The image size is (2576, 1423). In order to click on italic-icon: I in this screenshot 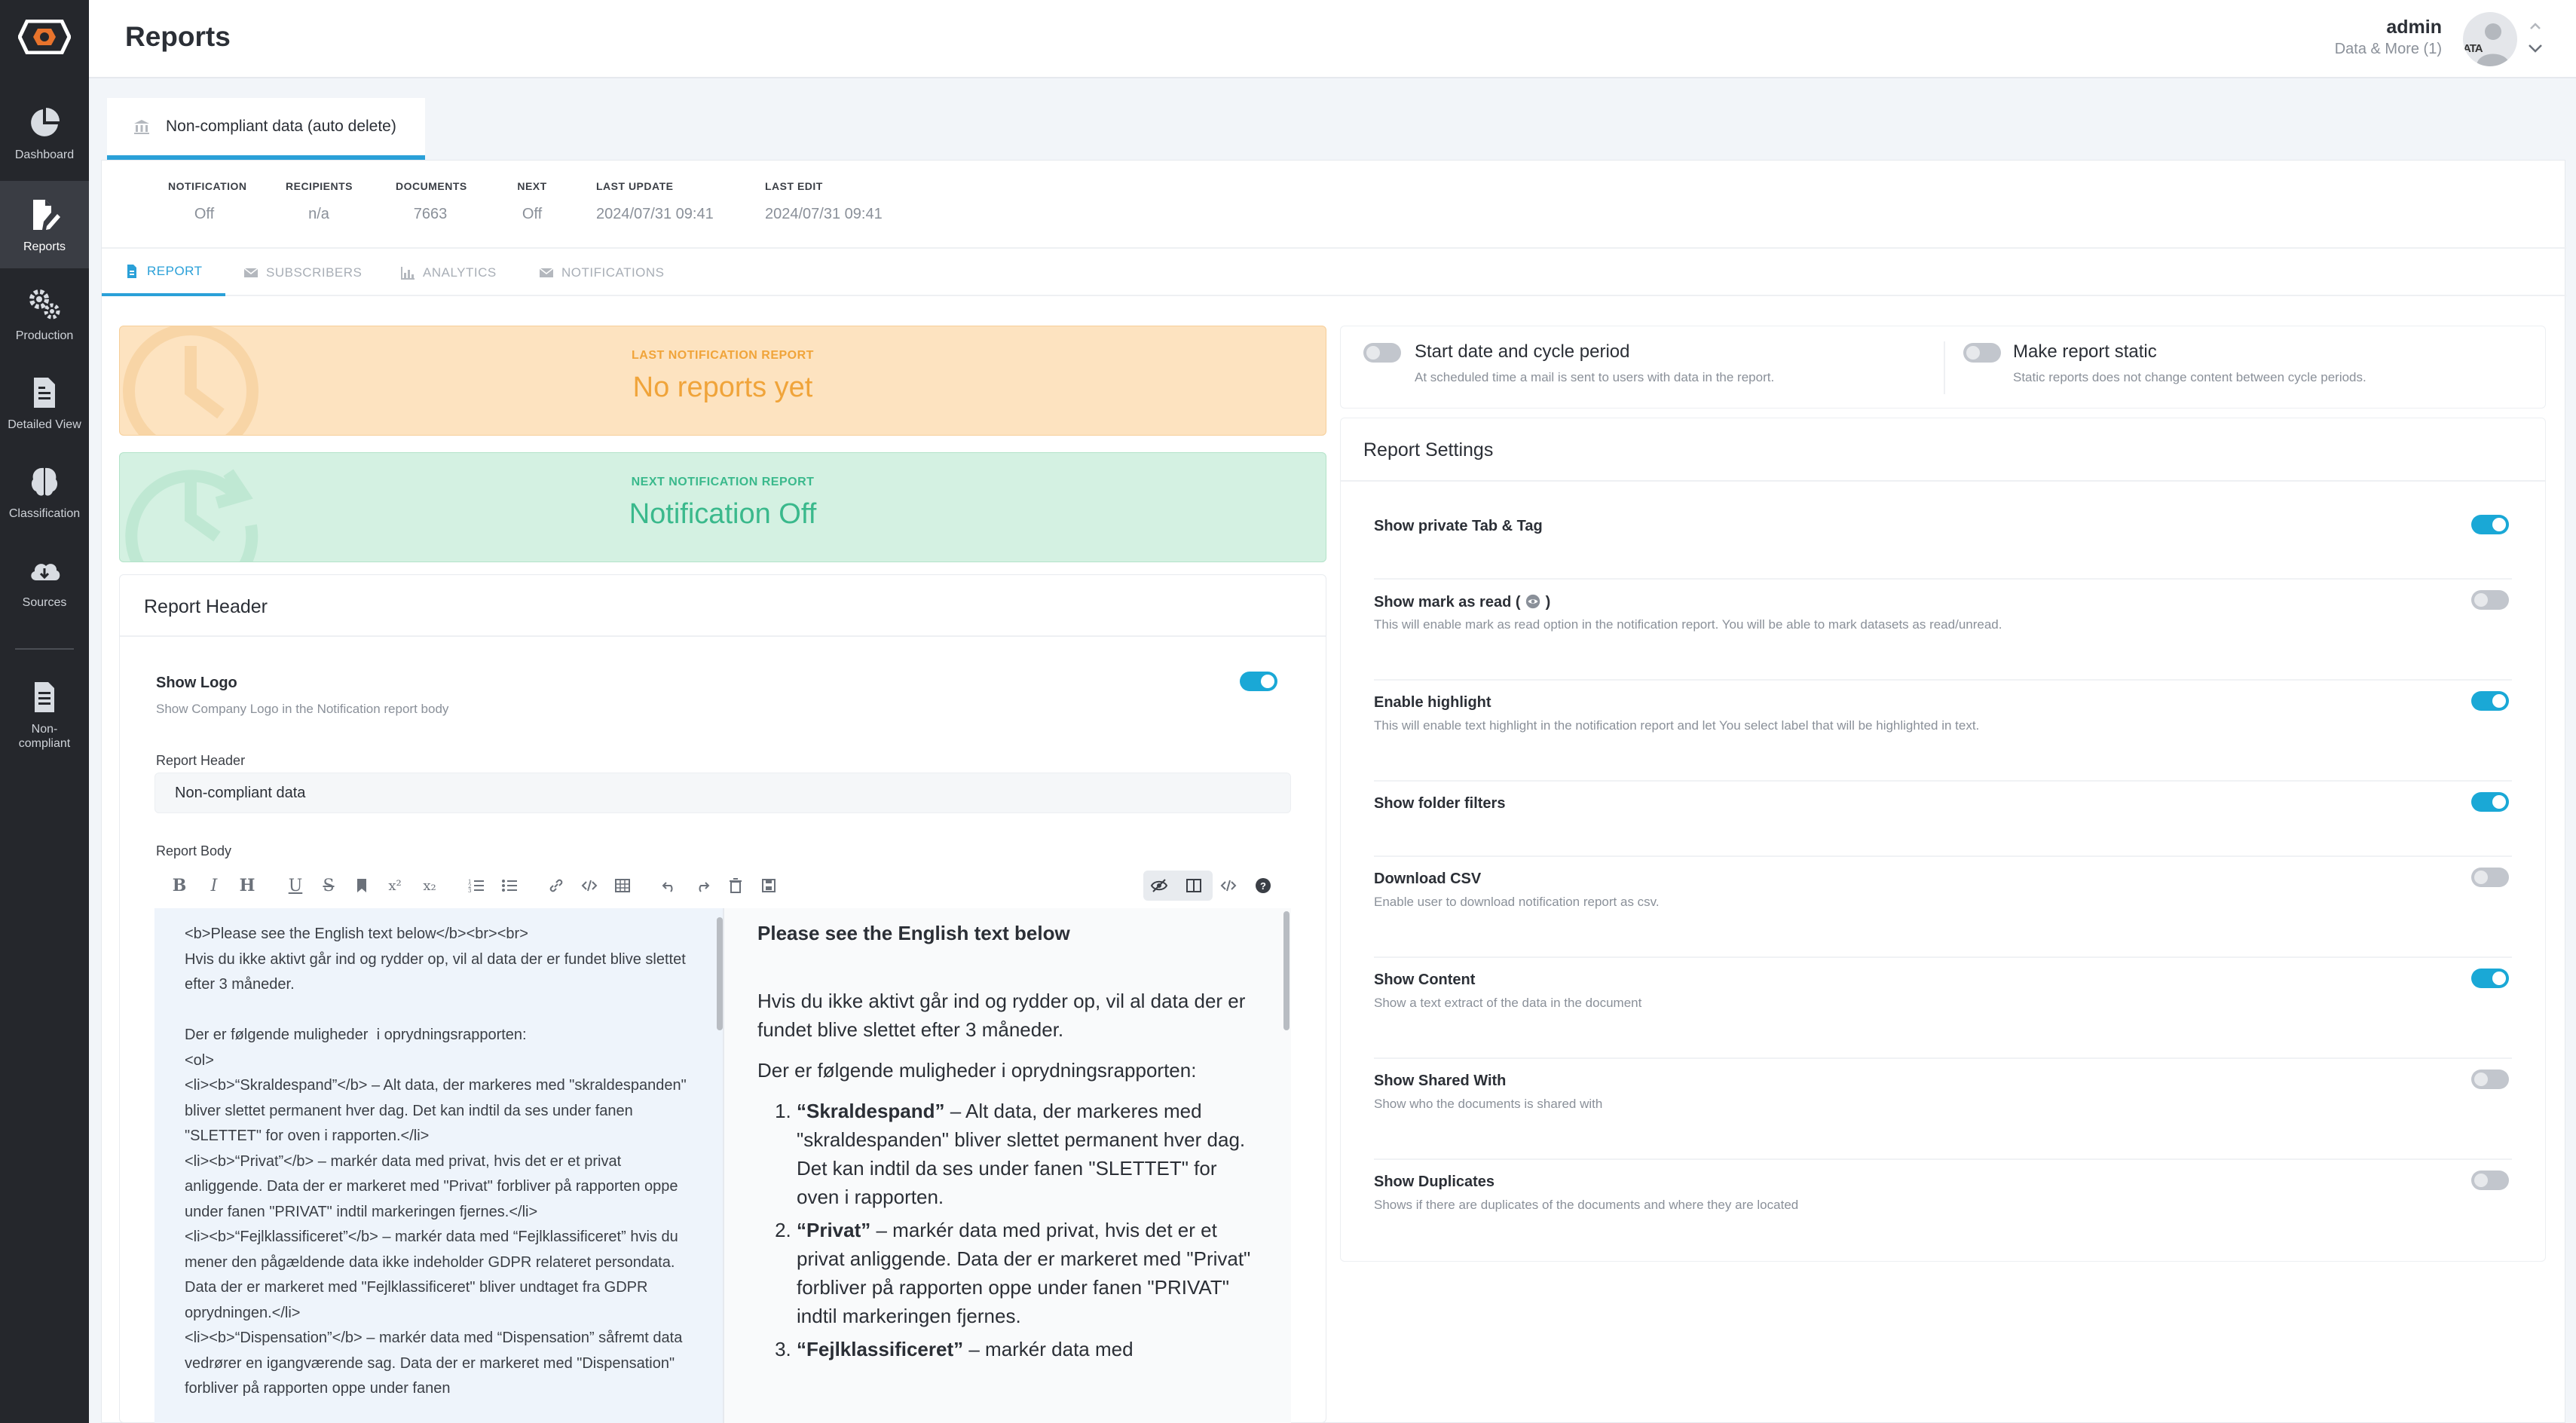, I will do `click(214, 886)`.